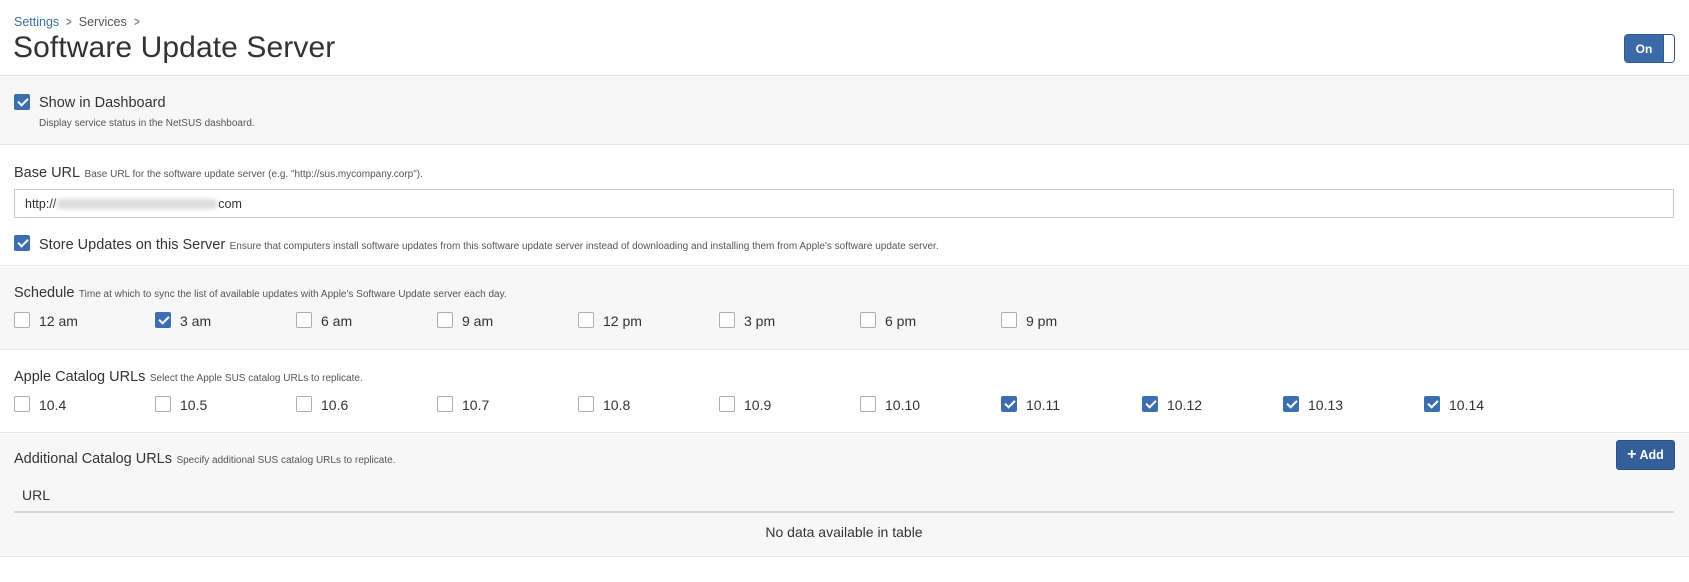 Image resolution: width=1689 pixels, height=582 pixels. I want to click on breadcrumb: Settings > Services >, so click(80, 21).